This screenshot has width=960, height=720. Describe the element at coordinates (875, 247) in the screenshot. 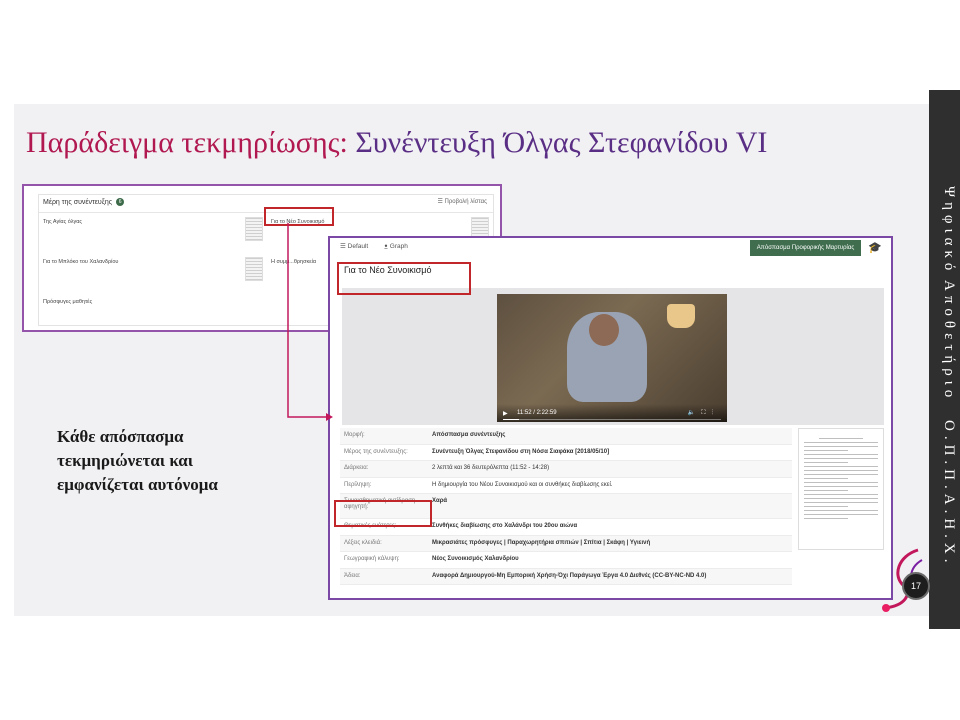

I see `graduation-cap-icon: 🎓` at that location.